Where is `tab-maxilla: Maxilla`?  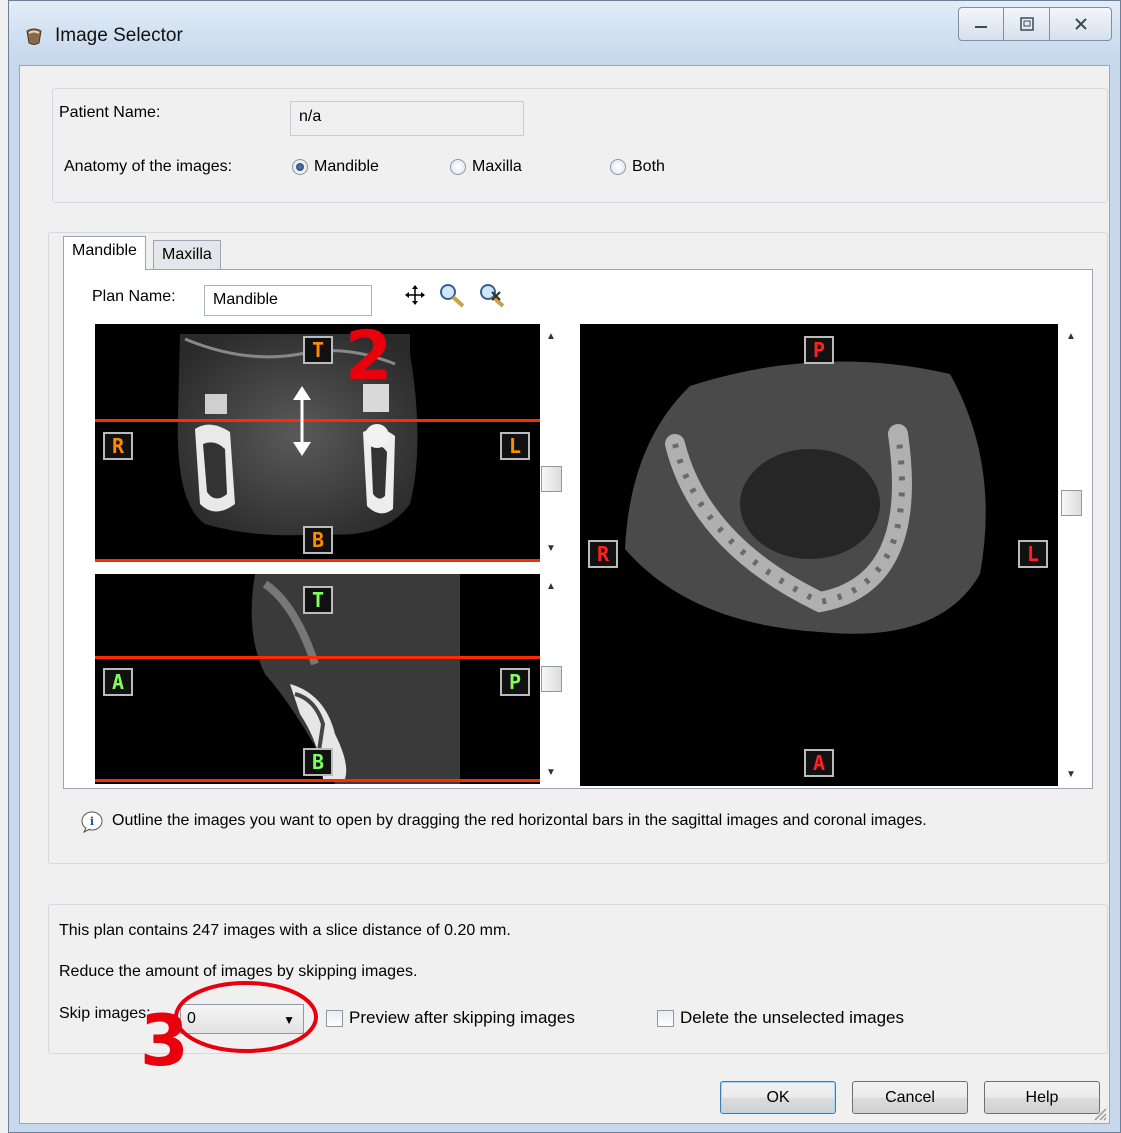 tab-maxilla: Maxilla is located at coordinates (187, 255).